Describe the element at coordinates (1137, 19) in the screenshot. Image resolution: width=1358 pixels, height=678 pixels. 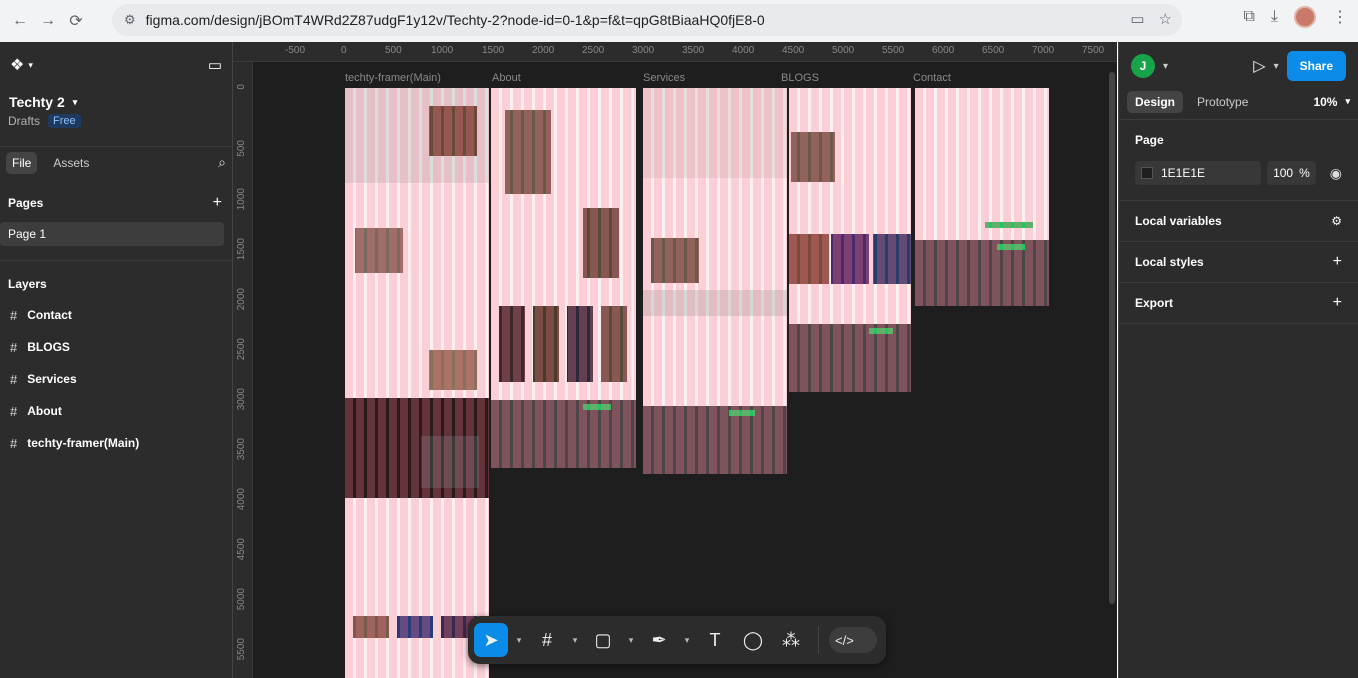
I see `cast-icon: ▭` at that location.